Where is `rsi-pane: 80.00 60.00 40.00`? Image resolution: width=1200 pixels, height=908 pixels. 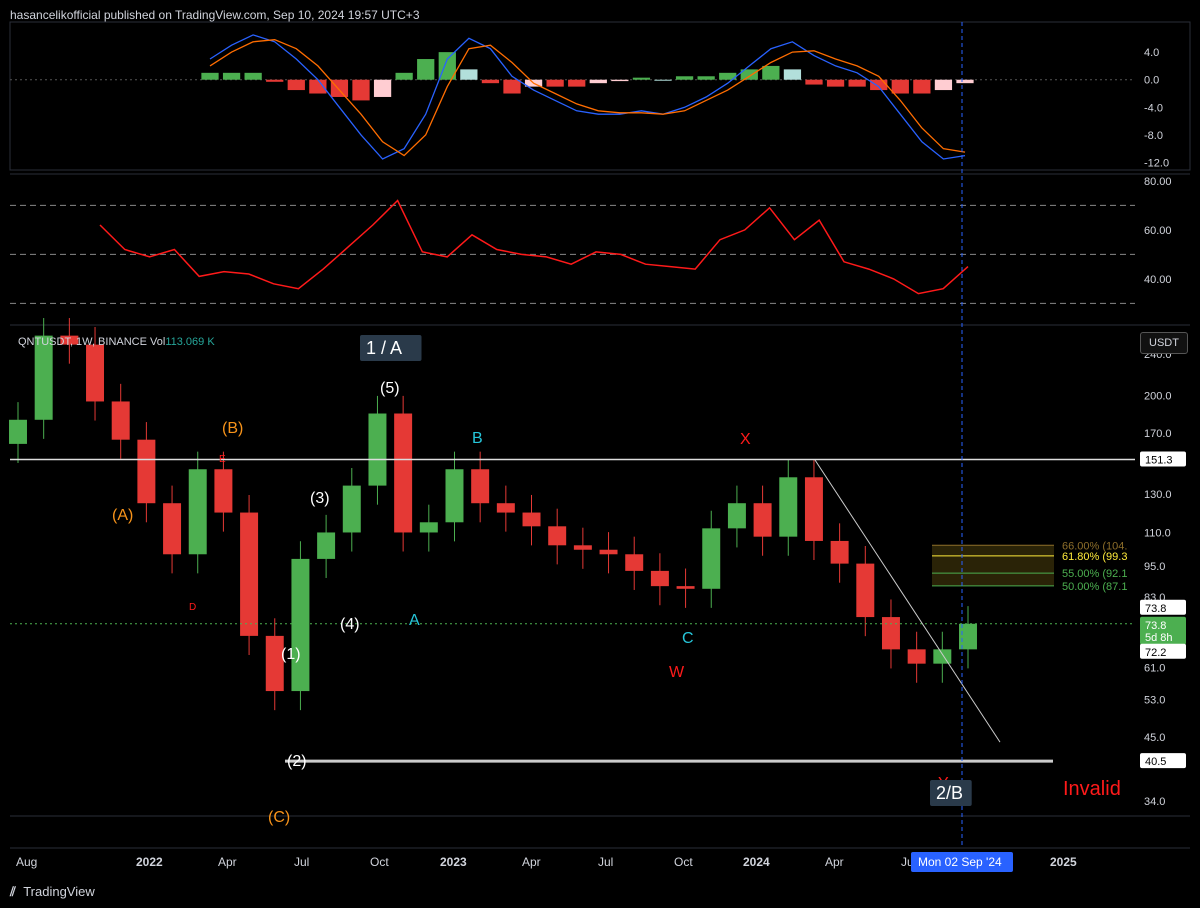 rsi-pane: 80.00 60.00 40.00 is located at coordinates (591, 240).